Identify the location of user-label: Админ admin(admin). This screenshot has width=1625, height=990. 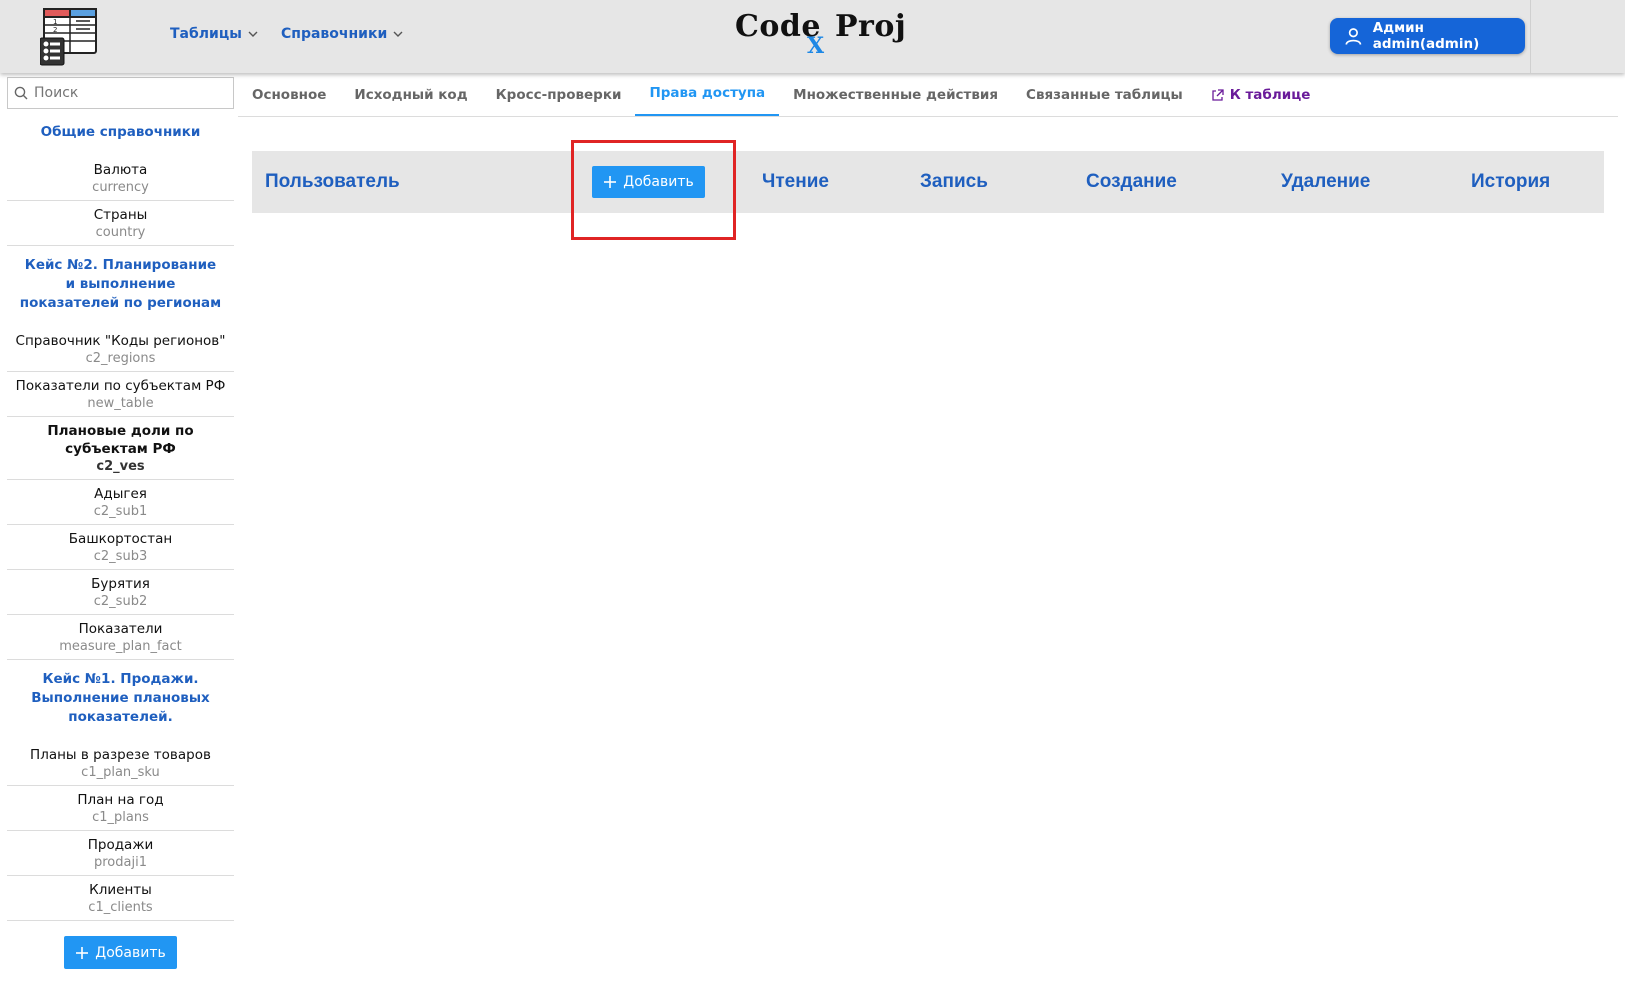
(1426, 36).